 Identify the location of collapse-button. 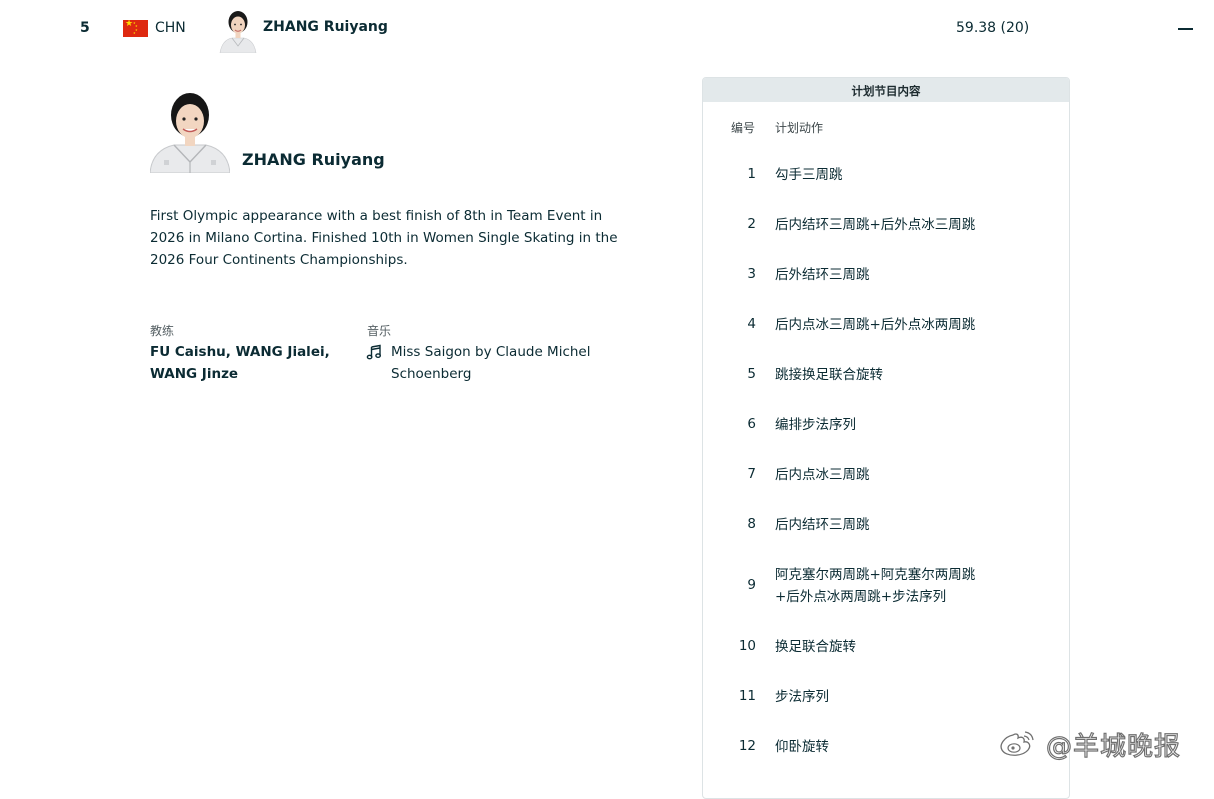
(1186, 28).